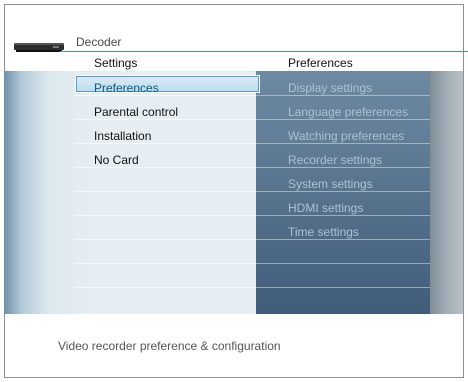 This screenshot has height=382, width=468. I want to click on submenu-item-recorder-settings: Recorder settings, so click(335, 160).